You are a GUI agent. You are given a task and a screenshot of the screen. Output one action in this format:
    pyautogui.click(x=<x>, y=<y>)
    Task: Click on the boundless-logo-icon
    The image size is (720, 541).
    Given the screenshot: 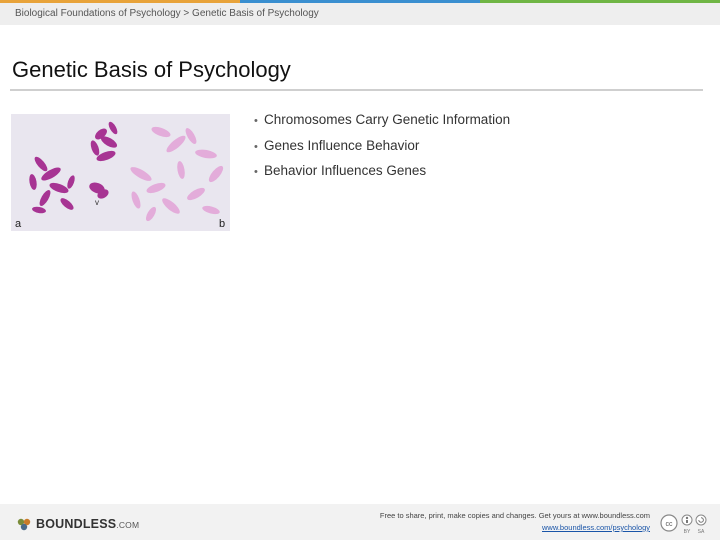 What is the action you would take?
    pyautogui.click(x=24, y=524)
    